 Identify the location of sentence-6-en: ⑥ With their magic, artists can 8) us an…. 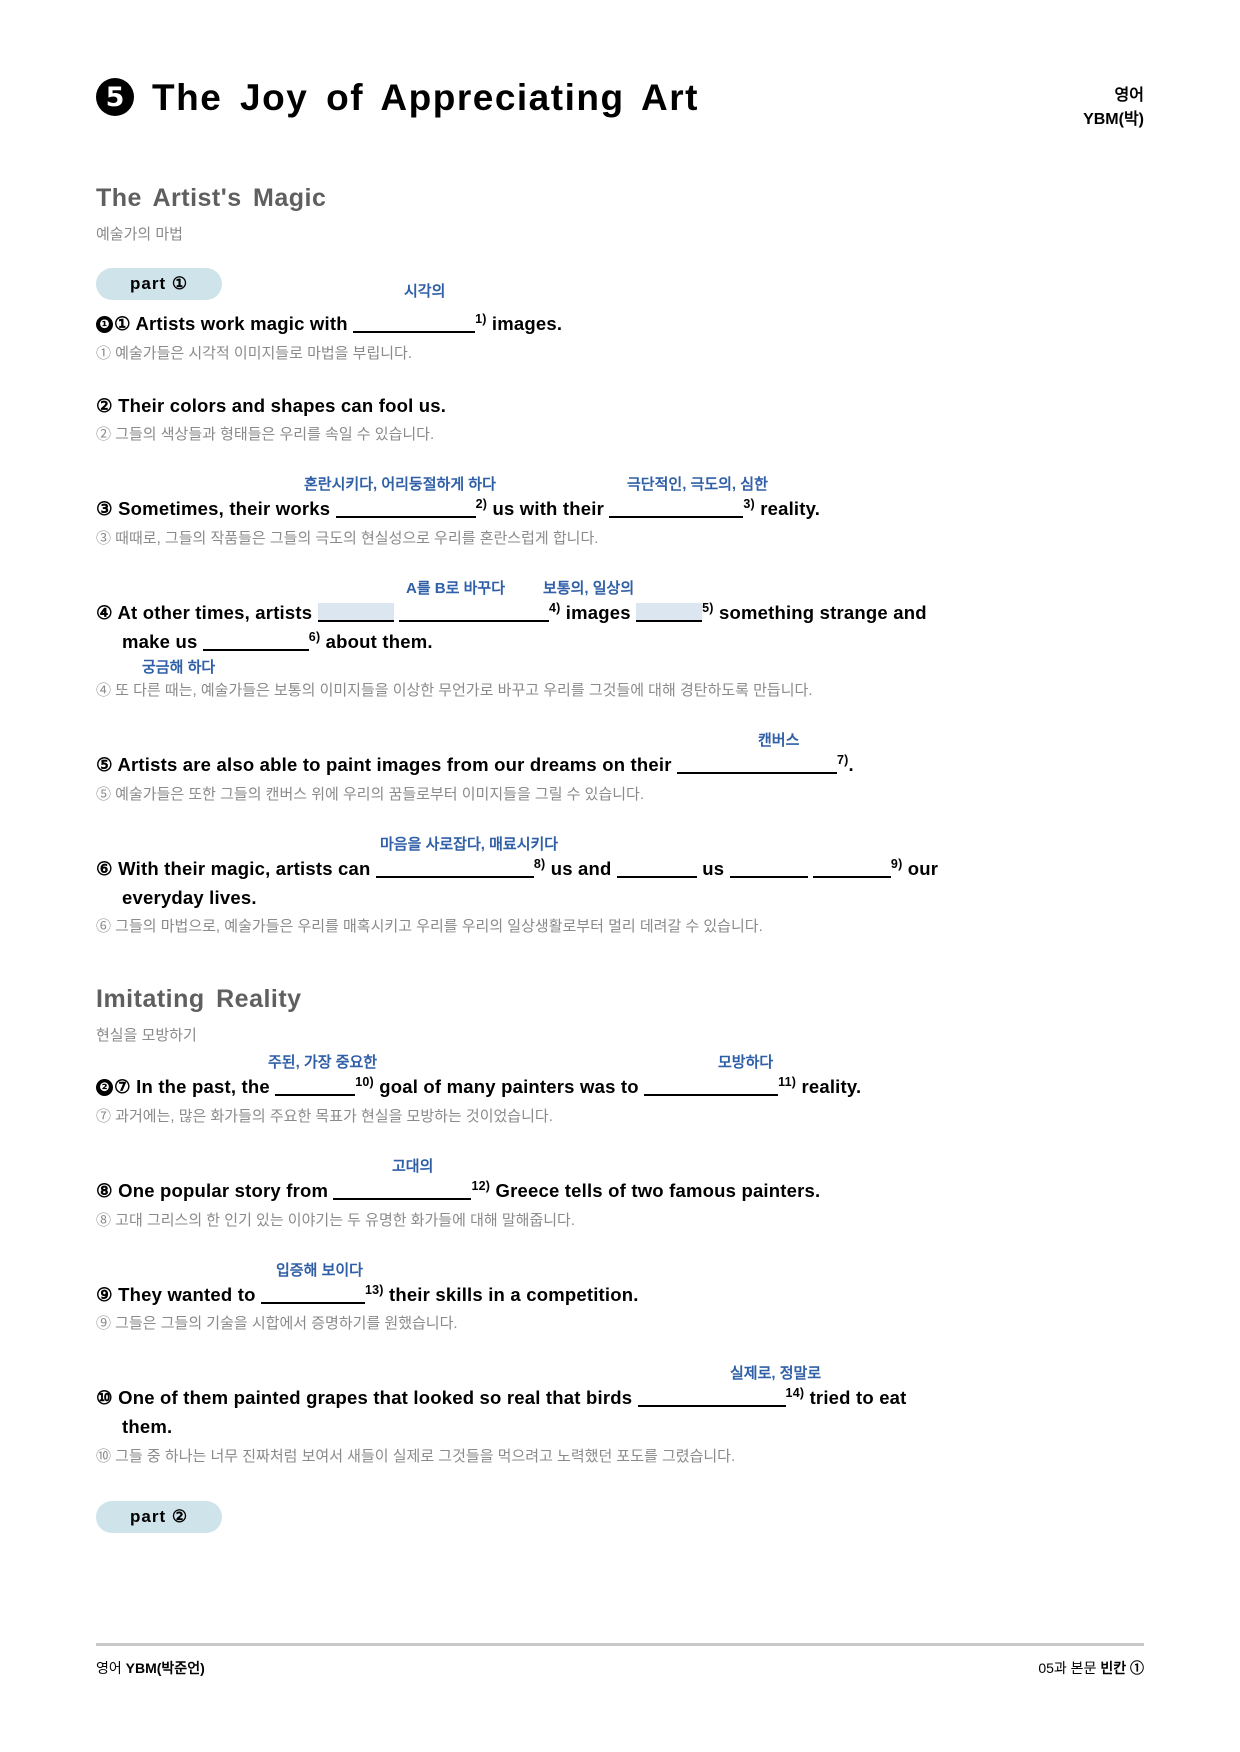
(620, 869).